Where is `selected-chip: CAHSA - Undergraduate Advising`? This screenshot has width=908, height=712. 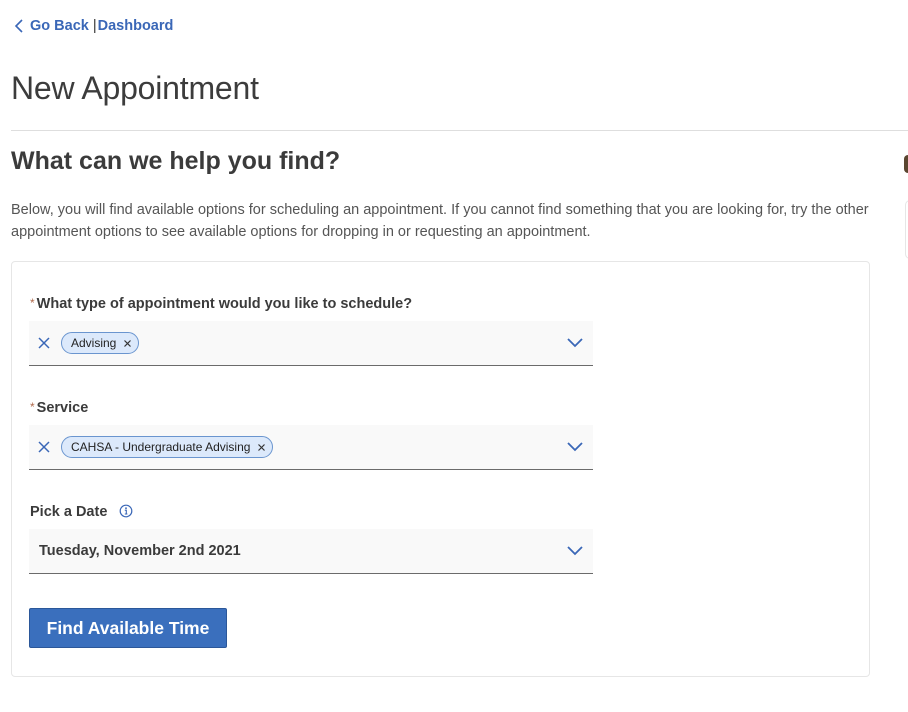
selected-chip: CAHSA - Undergraduate Advising is located at coordinates (167, 447).